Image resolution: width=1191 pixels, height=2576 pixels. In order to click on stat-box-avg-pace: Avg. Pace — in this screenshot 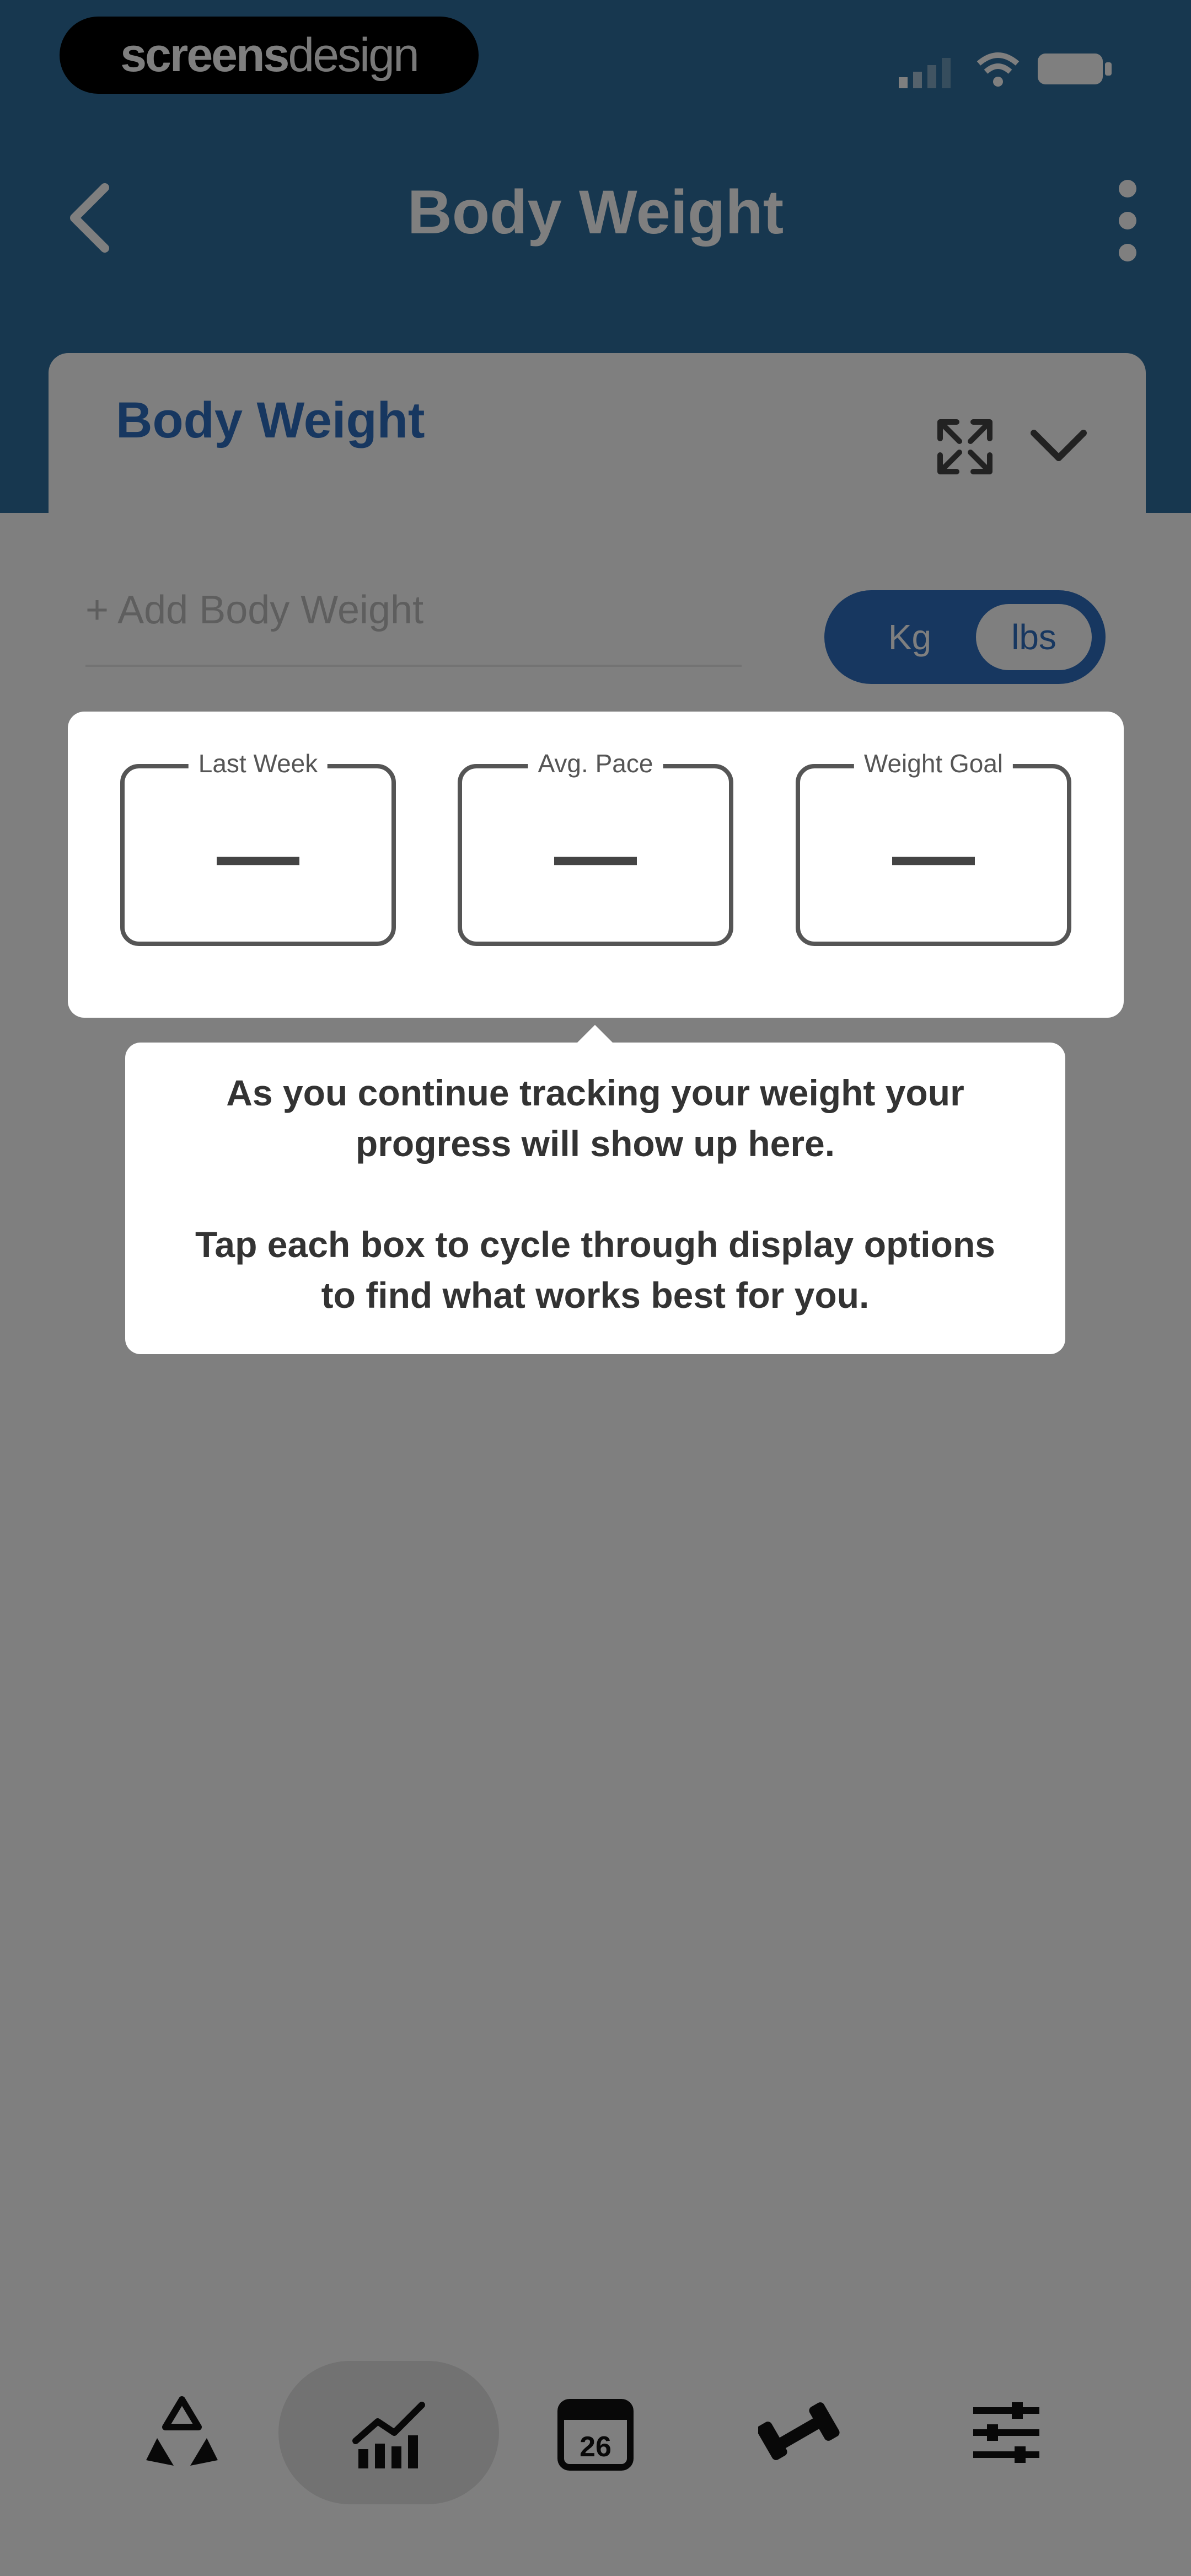, I will do `click(595, 847)`.